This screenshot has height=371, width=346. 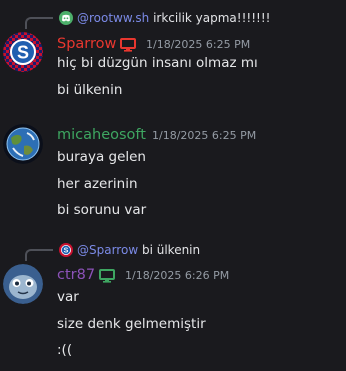 I want to click on username: Sparrow, so click(x=86, y=44).